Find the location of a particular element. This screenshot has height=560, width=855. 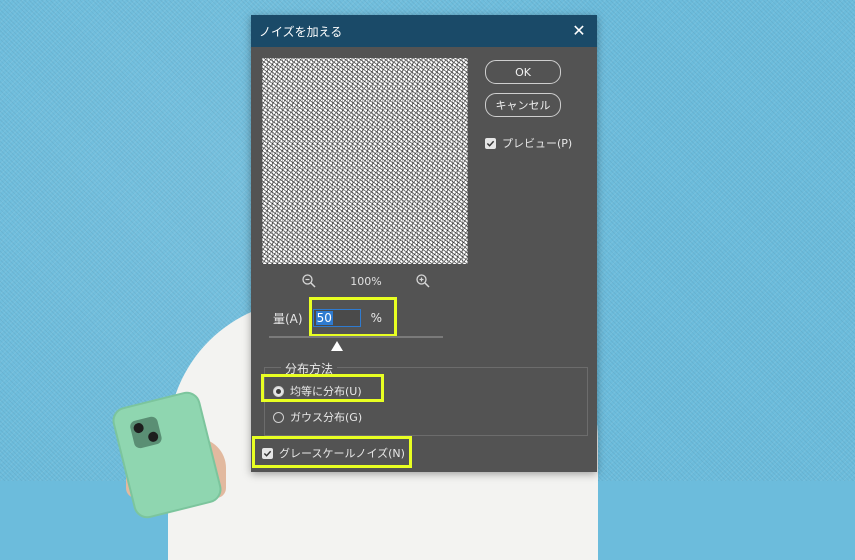

distribution-title: 分布方法 is located at coordinates (309, 368).